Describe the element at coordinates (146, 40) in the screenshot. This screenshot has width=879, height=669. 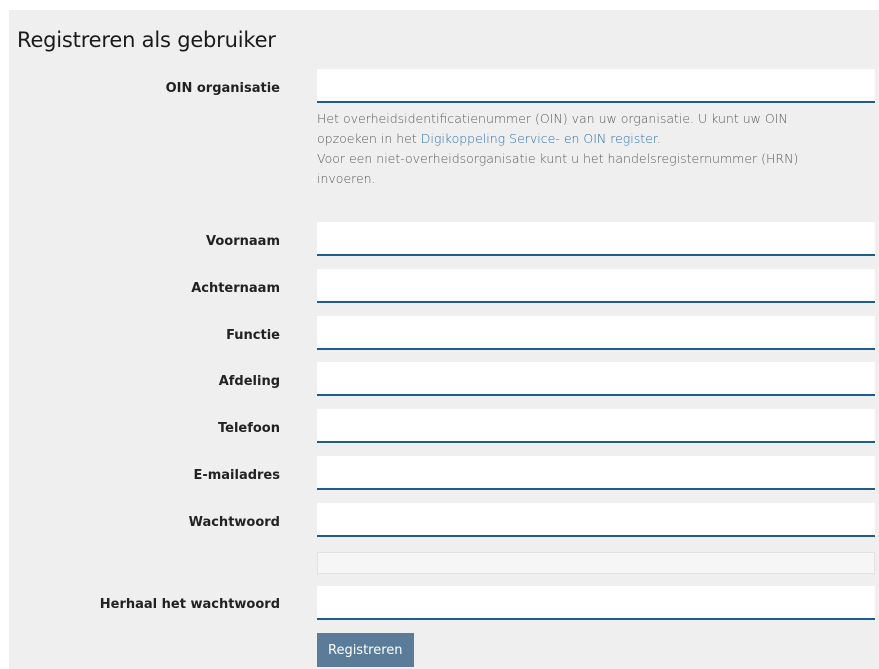
I see `page-title: Registreren als gebruiker` at that location.